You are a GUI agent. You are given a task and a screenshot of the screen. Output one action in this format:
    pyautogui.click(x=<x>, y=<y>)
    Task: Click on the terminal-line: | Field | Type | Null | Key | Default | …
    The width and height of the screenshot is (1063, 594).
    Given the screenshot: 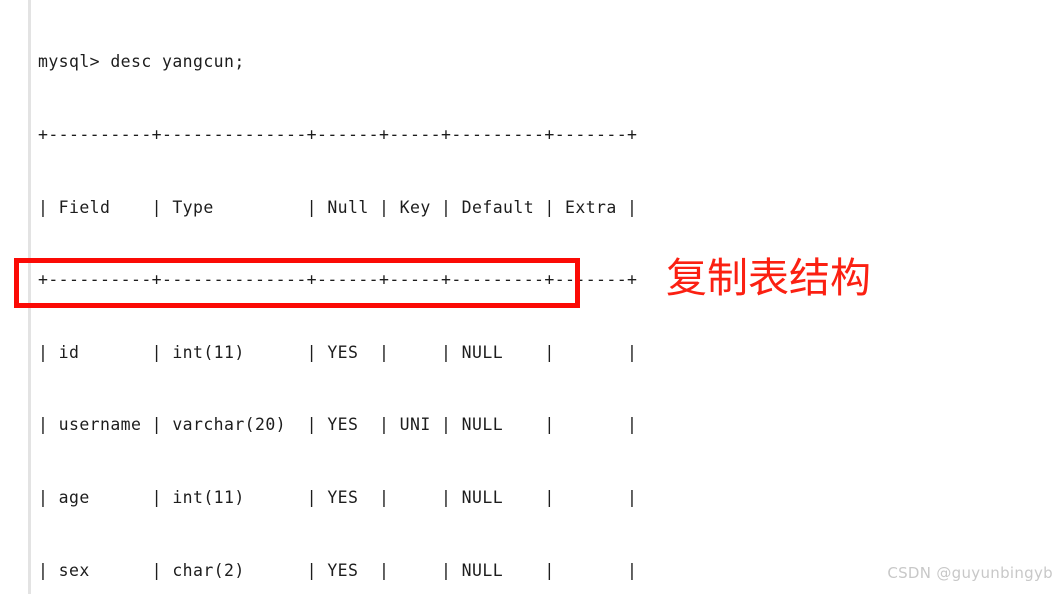 What is the action you would take?
    pyautogui.click(x=338, y=207)
    